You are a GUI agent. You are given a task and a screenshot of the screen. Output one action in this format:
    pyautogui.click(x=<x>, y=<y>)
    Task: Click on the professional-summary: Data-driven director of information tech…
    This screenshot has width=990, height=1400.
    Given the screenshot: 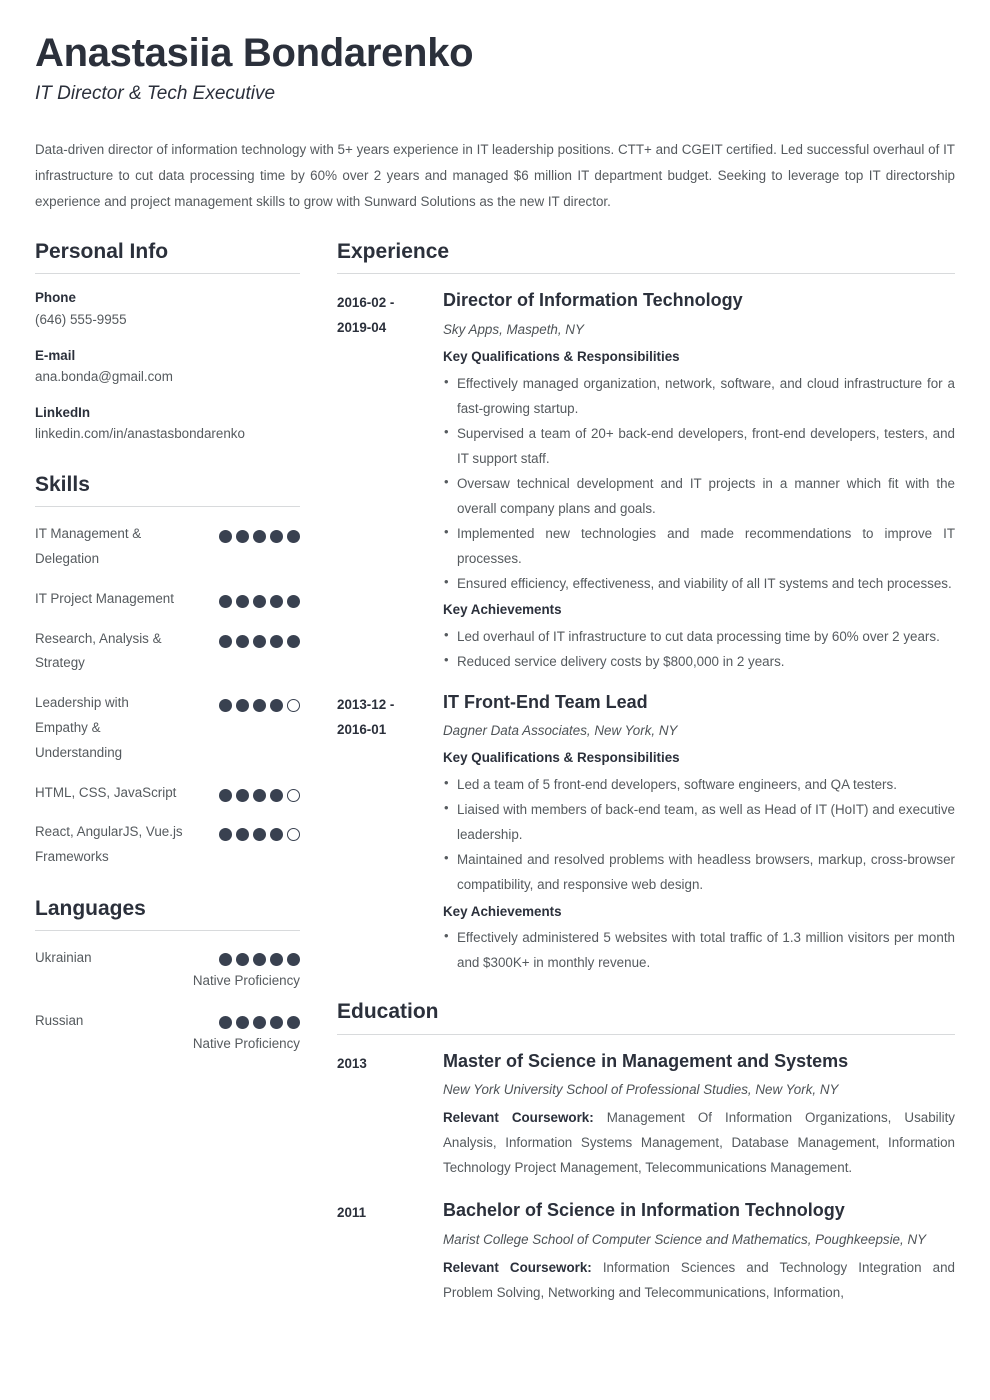 What is the action you would take?
    pyautogui.click(x=495, y=175)
    